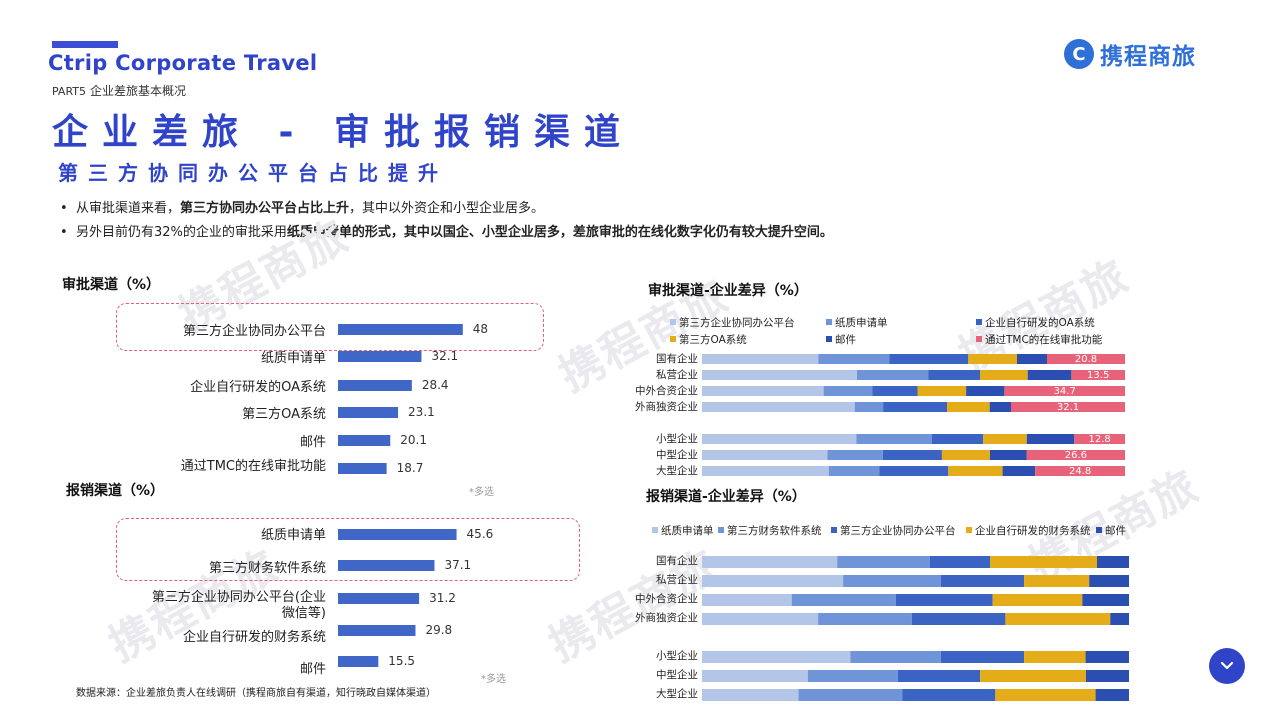 This screenshot has width=1280, height=720. I want to click on chevron-down-icon, so click(1227, 665).